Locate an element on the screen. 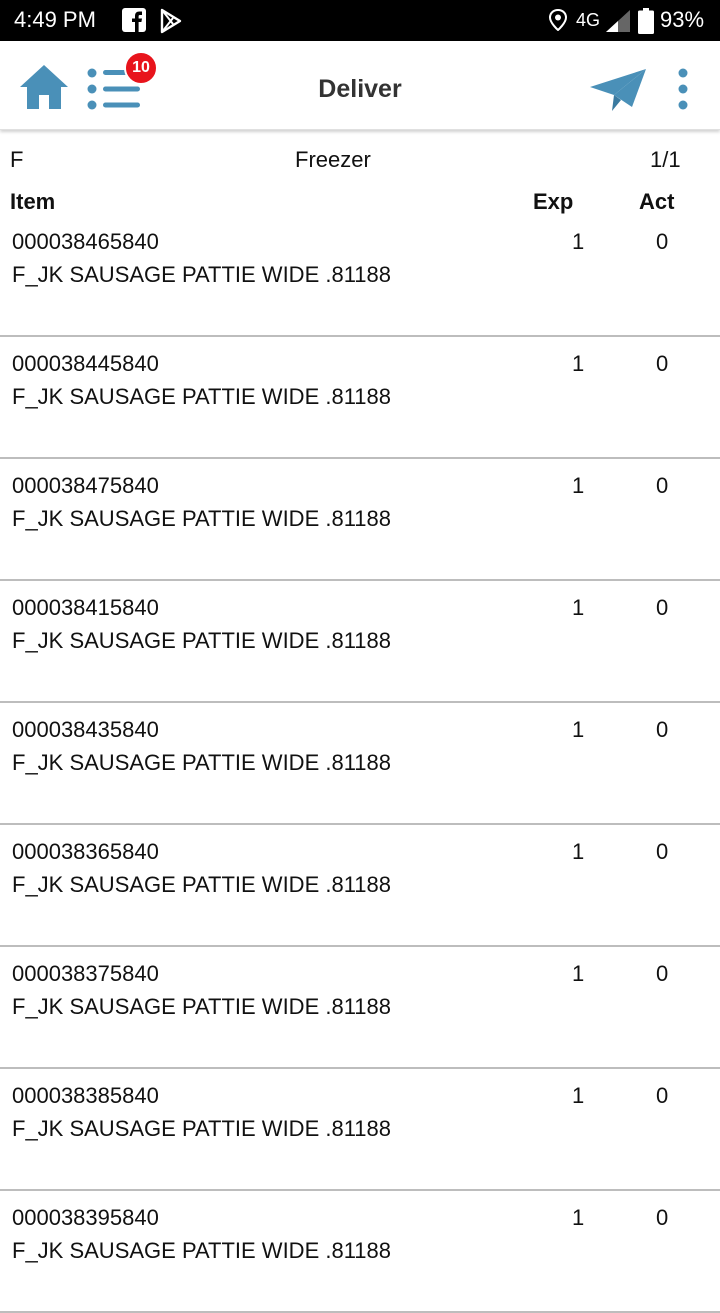 The image size is (720, 1313). battery-icon is located at coordinates (646, 21).